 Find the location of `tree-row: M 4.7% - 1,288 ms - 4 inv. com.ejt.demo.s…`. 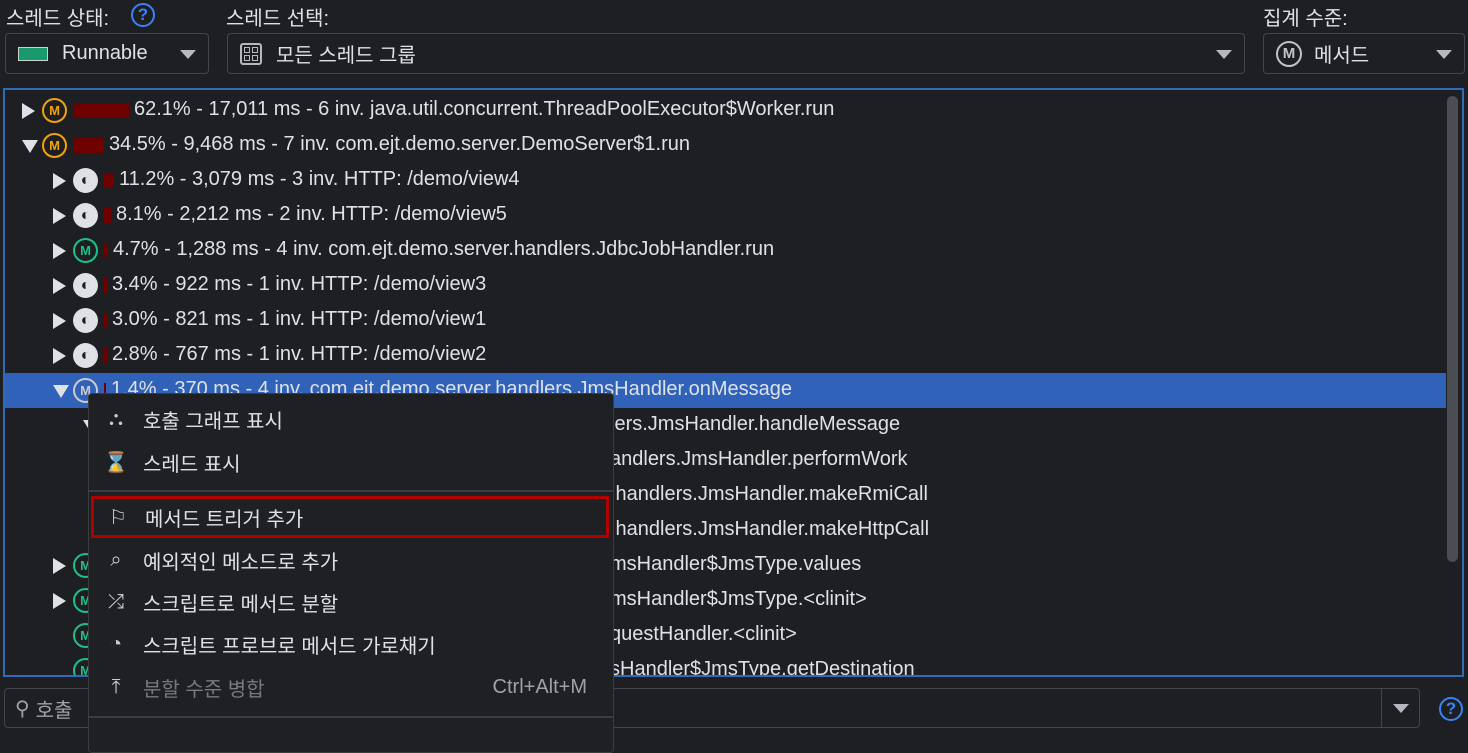

tree-row: M 4.7% - 1,288 ms - 4 inv. com.ejt.demo.s… is located at coordinates (725, 250).